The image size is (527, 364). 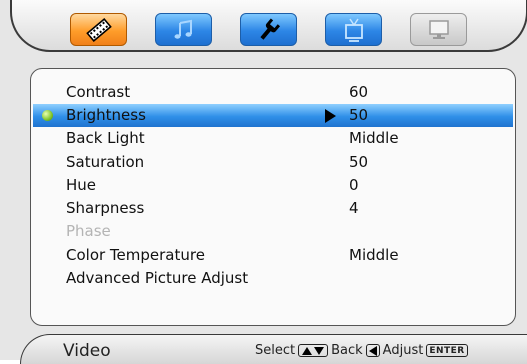 I want to click on tab-audio, so click(x=183, y=29).